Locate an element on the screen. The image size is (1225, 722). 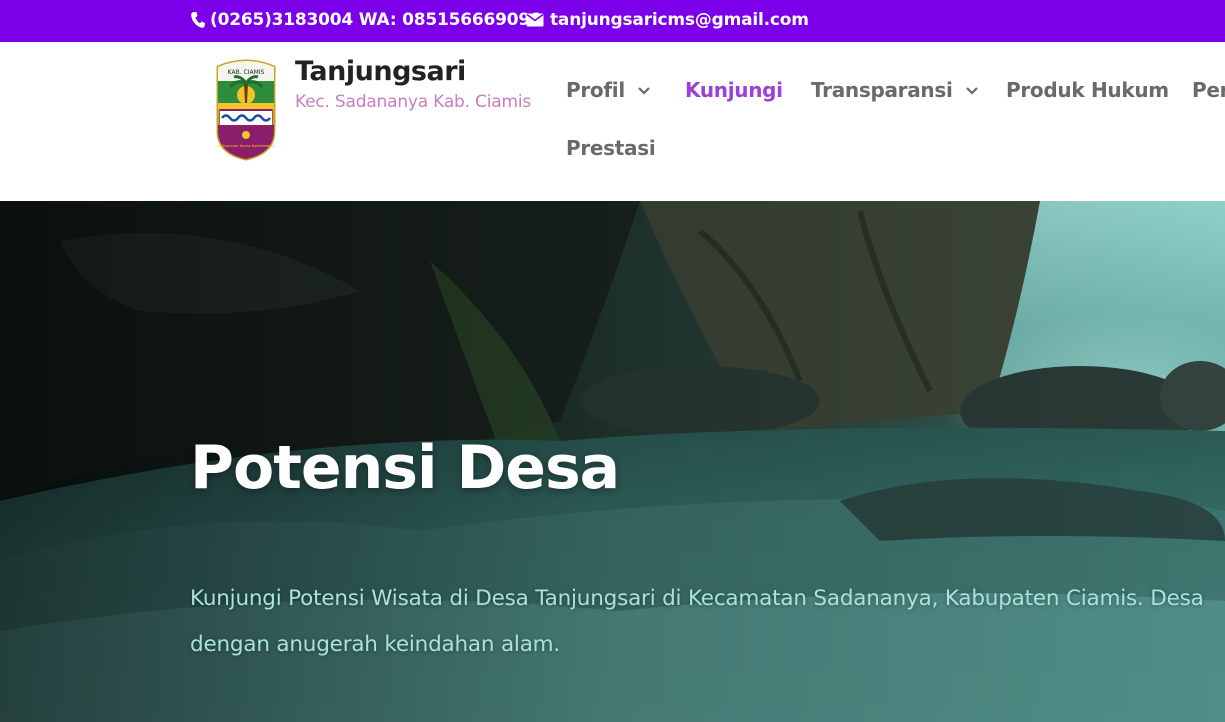
nav-label: Prestasi is located at coordinates (611, 148).